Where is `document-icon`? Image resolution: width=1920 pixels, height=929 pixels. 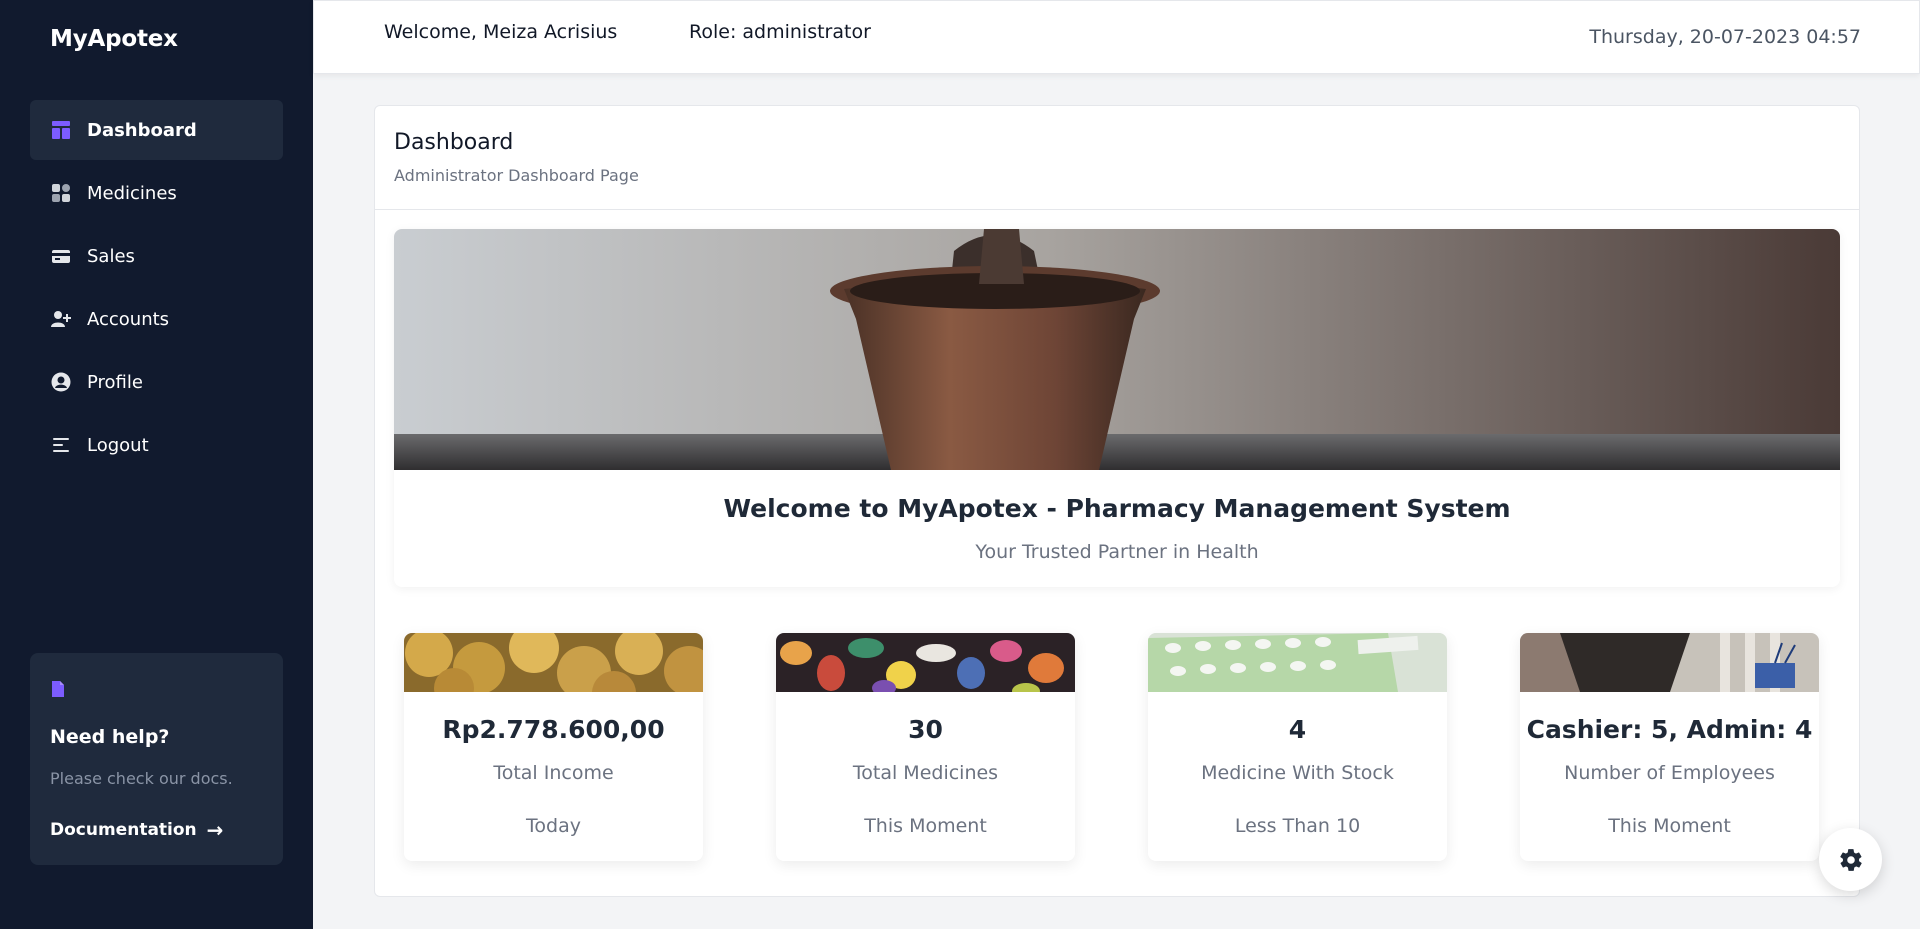 document-icon is located at coordinates (58, 689).